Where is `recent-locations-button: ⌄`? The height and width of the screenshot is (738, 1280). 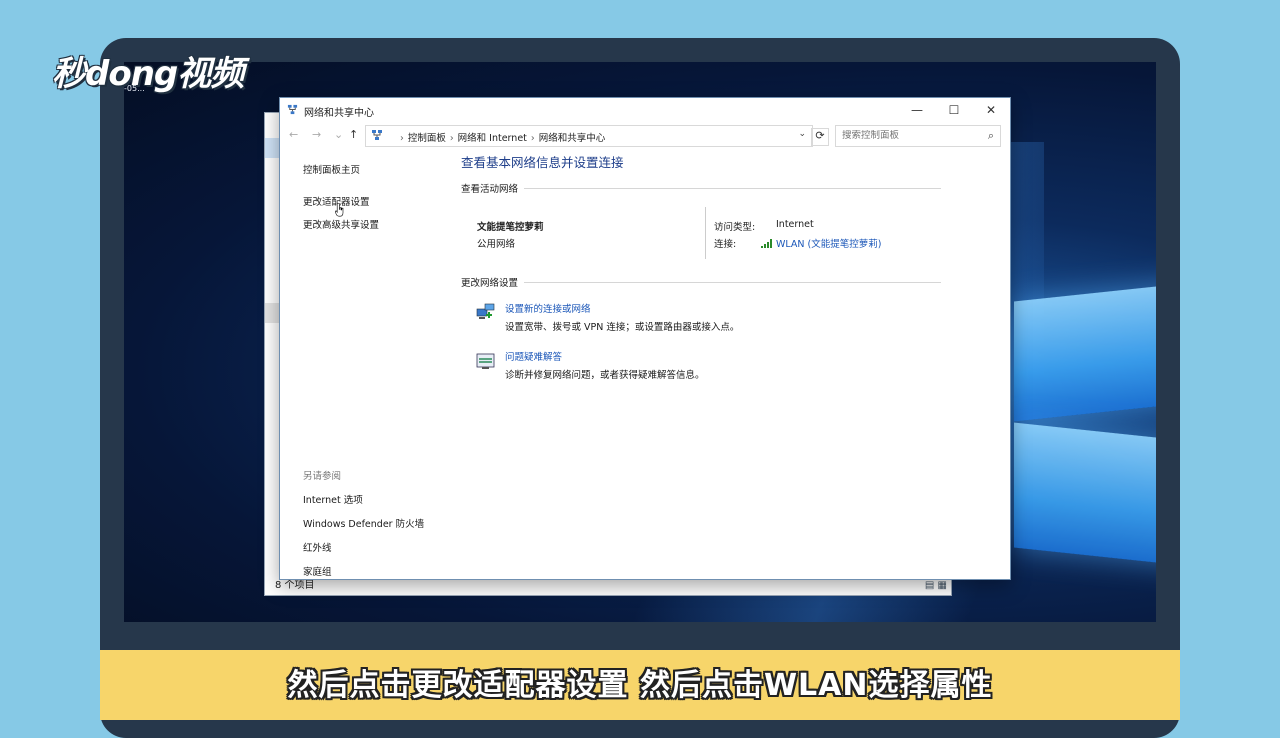
recent-locations-button: ⌄ is located at coordinates (338, 134).